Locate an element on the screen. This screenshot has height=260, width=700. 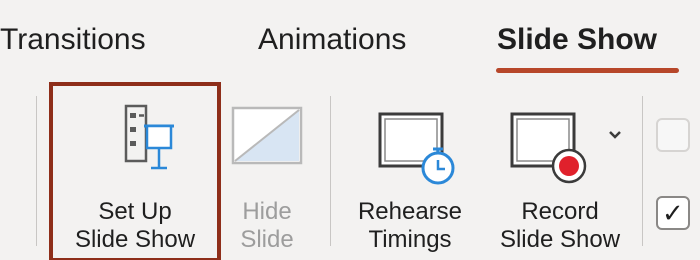
chevron-down-icon is located at coordinates (615, 135).